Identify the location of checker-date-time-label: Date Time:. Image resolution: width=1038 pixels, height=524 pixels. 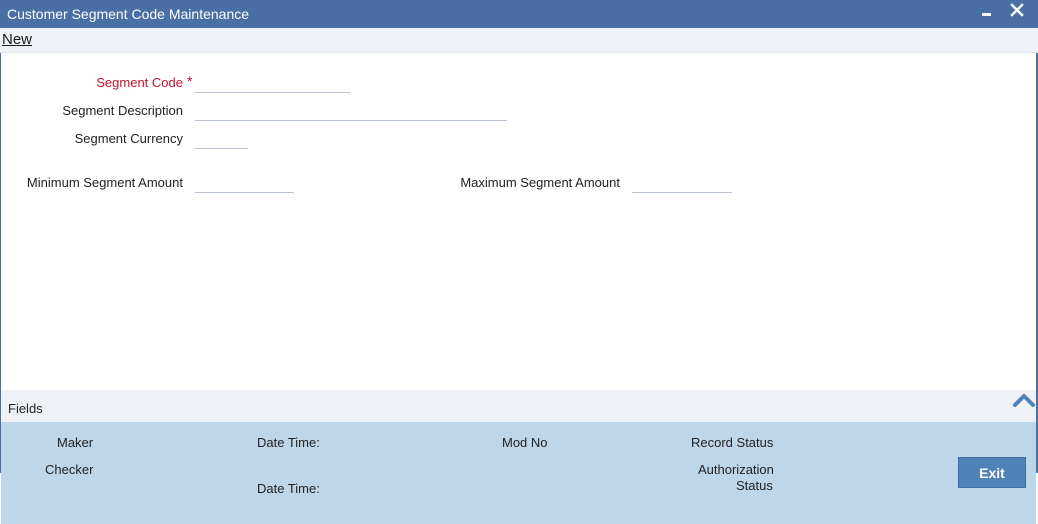
(288, 488).